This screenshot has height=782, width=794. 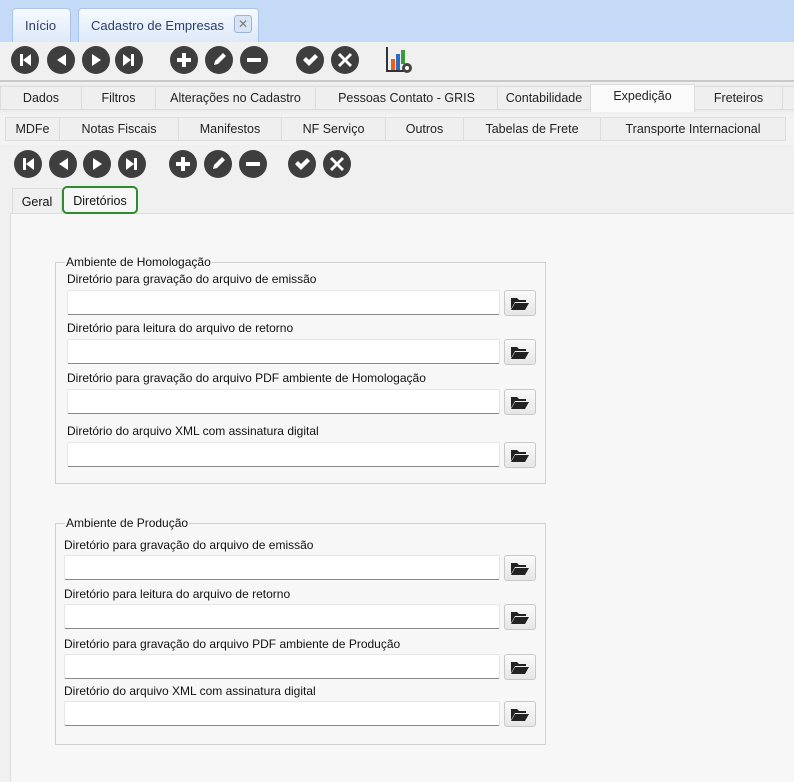 I want to click on group-title: Ambiente de Homologação, so click(x=138, y=262).